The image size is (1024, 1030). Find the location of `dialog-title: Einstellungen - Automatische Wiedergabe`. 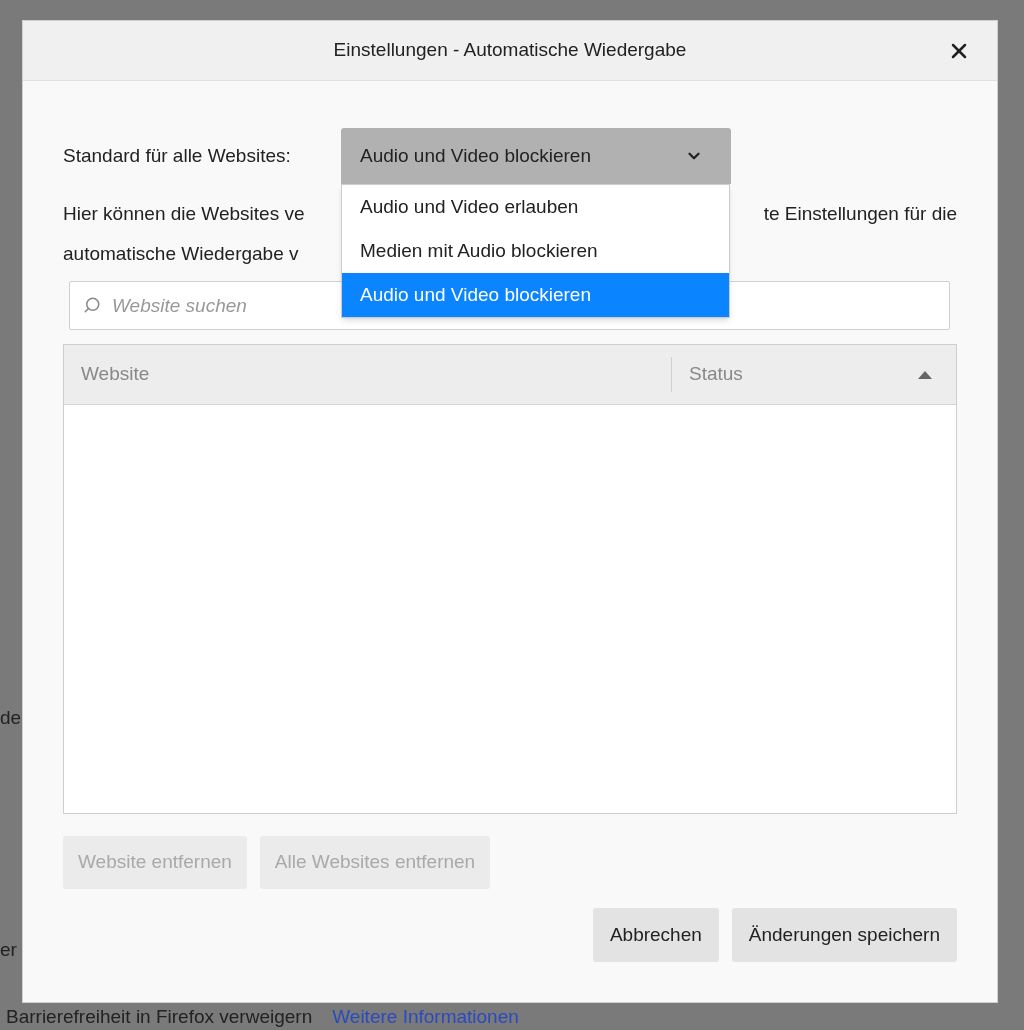

dialog-title: Einstellungen - Automatische Wiedergabe is located at coordinates (510, 50).